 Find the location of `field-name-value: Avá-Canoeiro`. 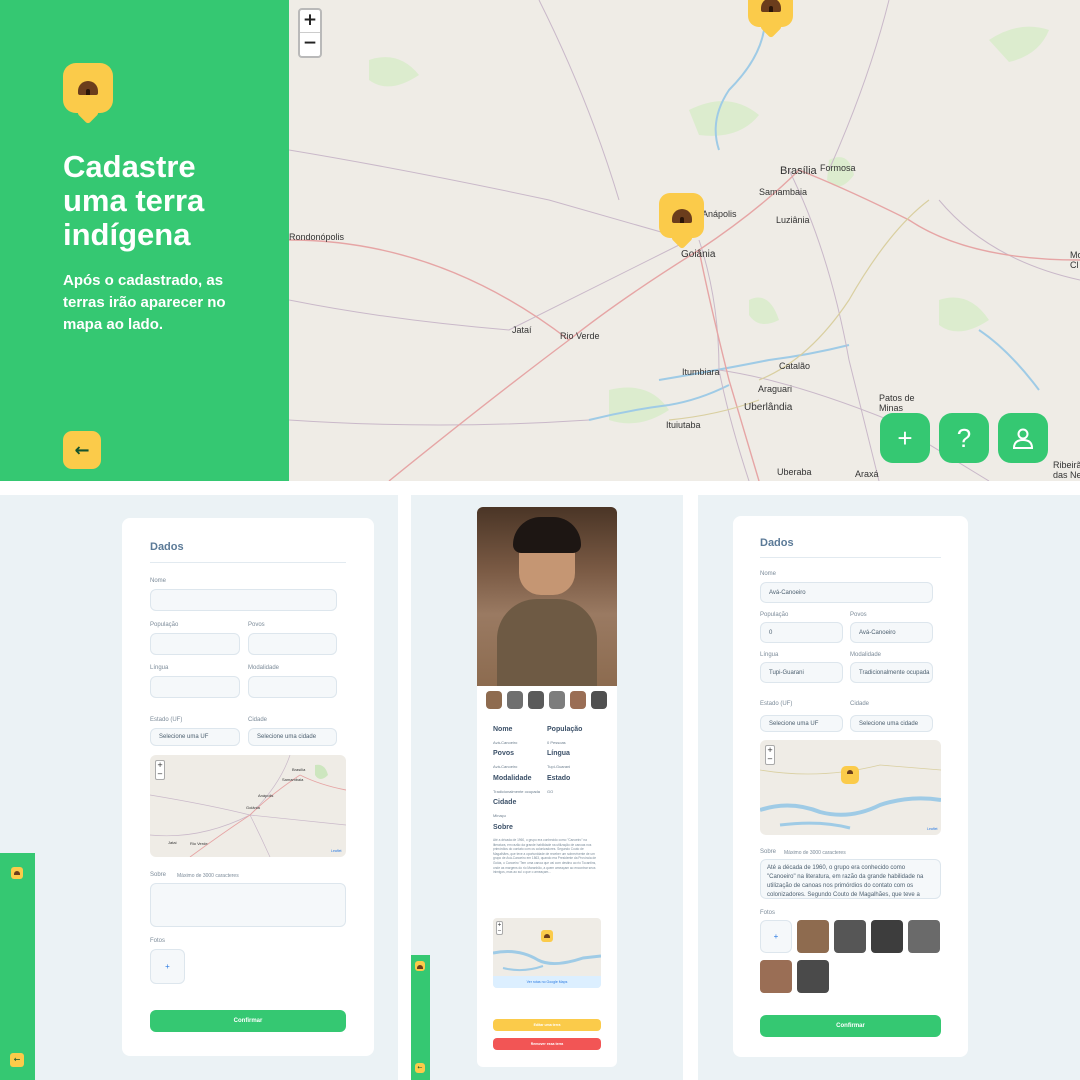

field-name-value: Avá-Canoeiro is located at coordinates (505, 742).